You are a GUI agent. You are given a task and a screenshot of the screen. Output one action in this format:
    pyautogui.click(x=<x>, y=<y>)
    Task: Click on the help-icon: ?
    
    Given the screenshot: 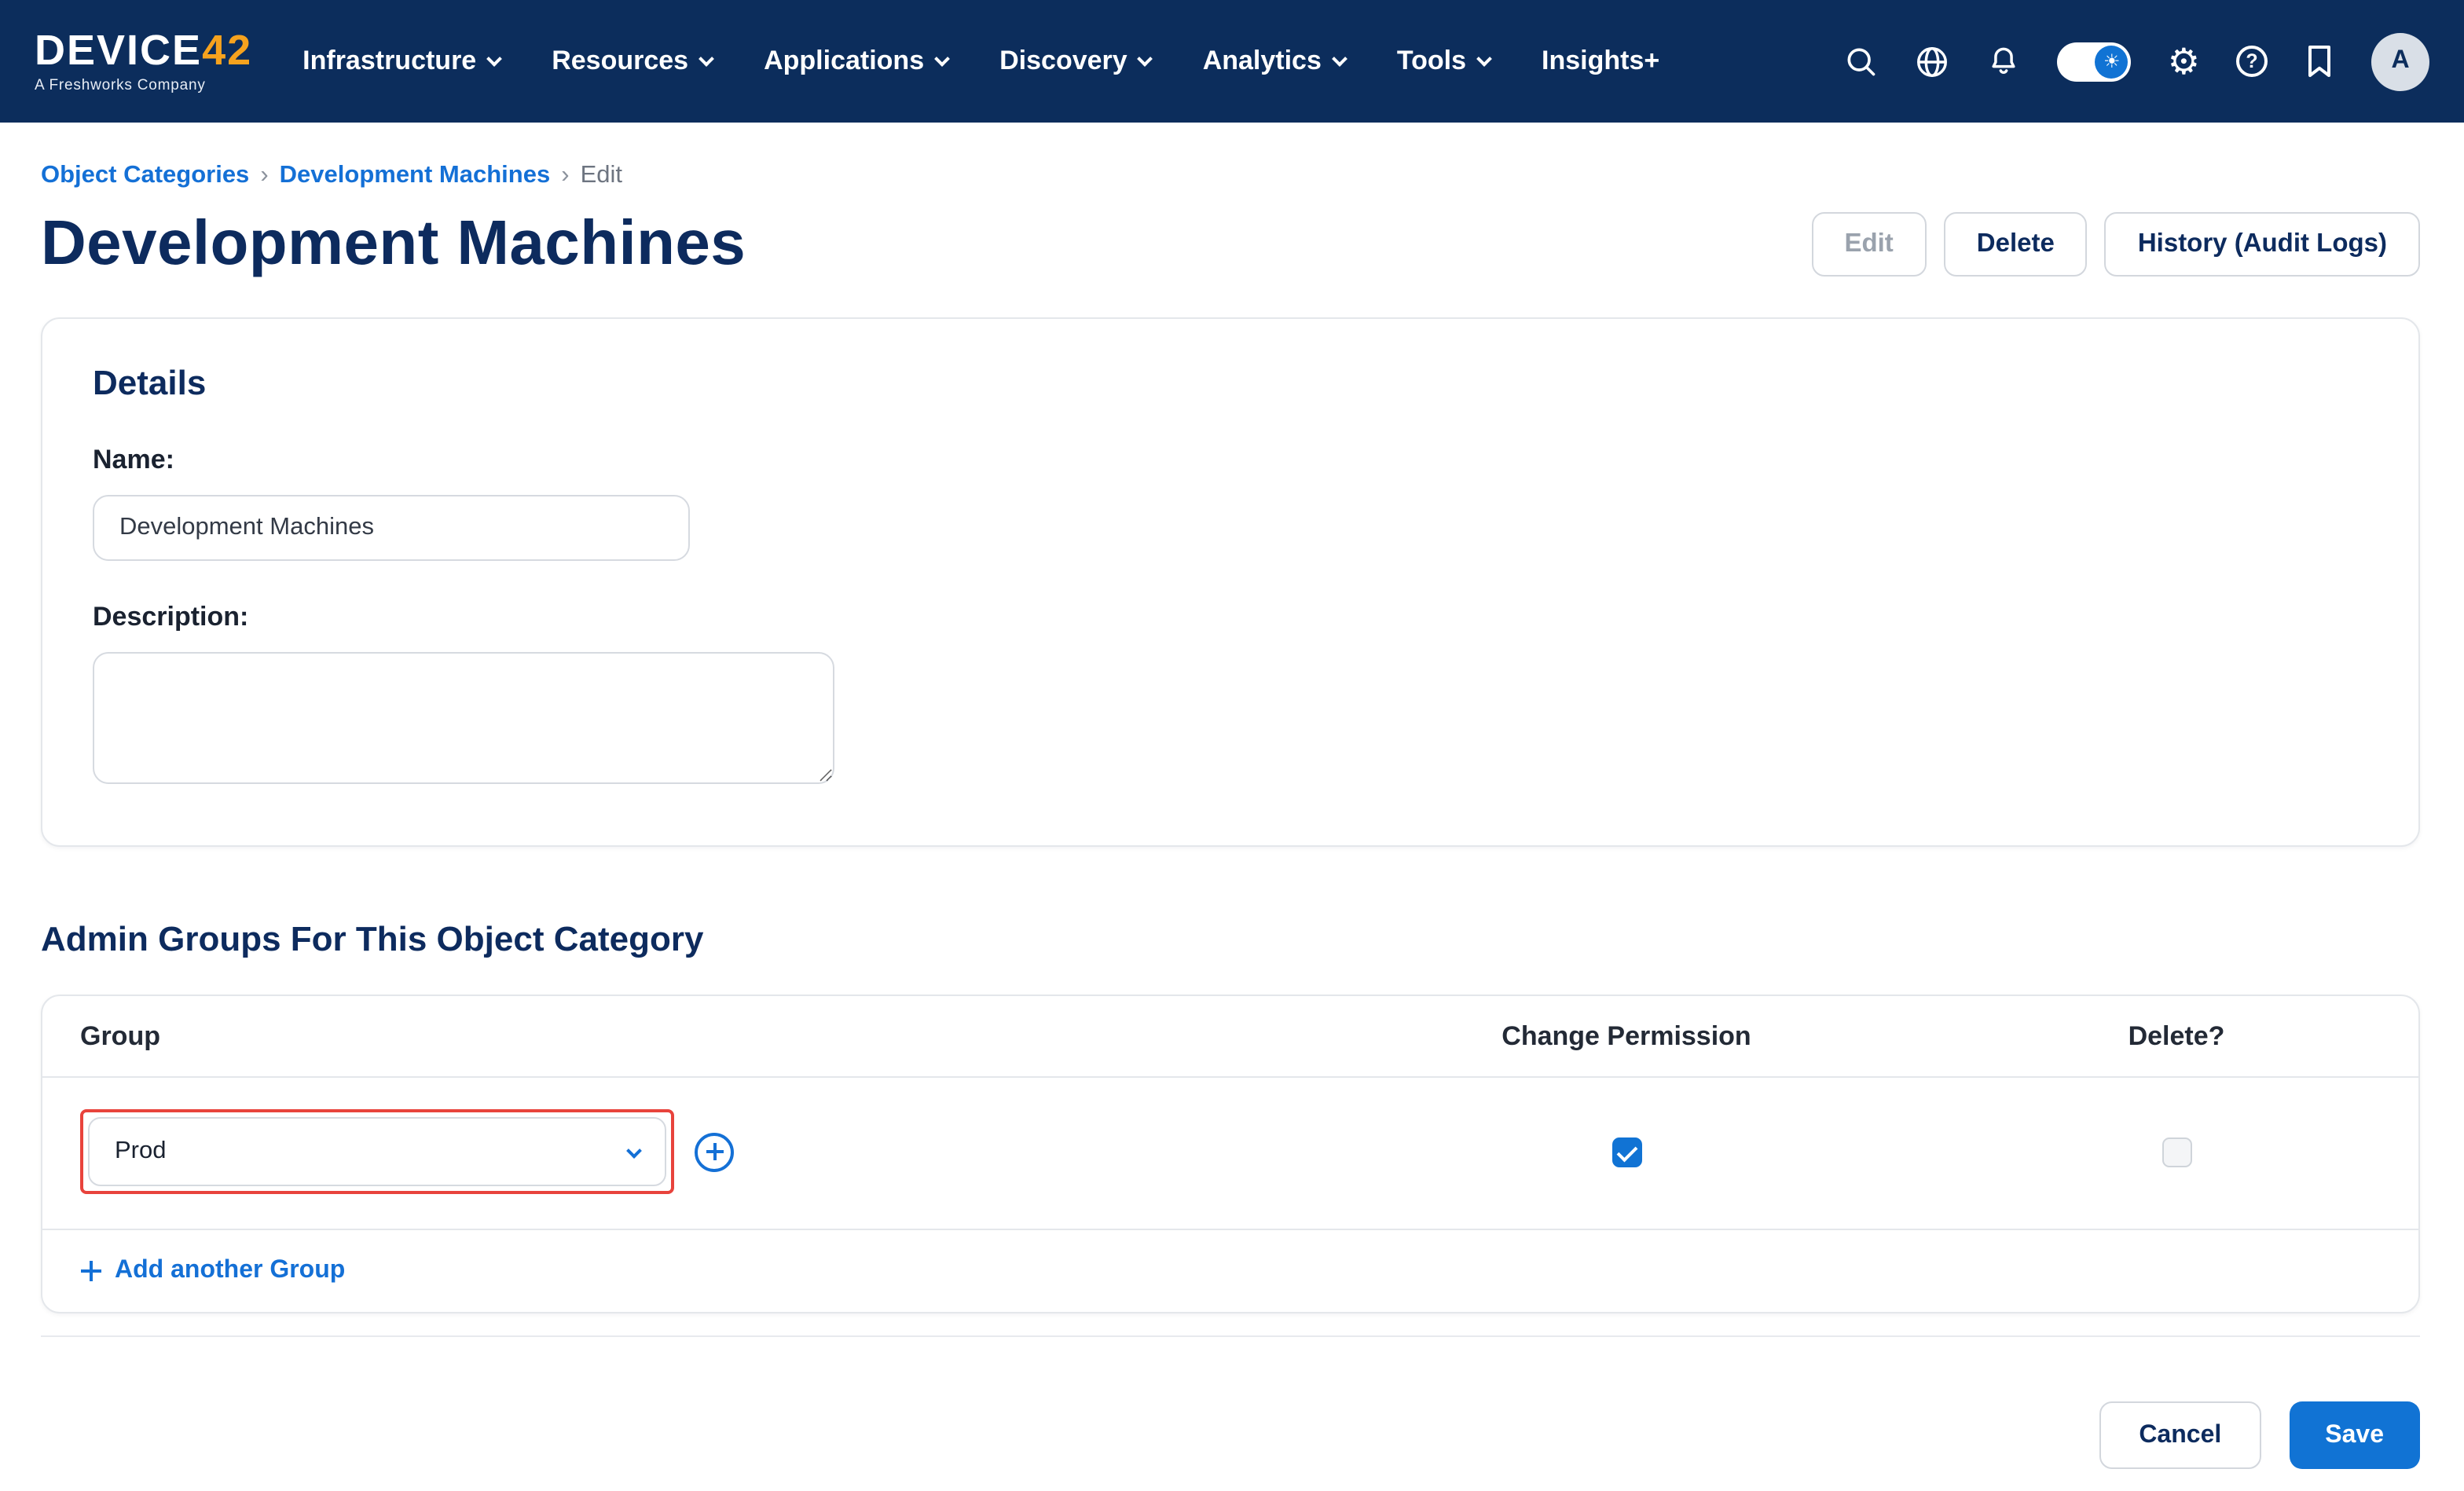 What is the action you would take?
    pyautogui.click(x=2252, y=61)
    